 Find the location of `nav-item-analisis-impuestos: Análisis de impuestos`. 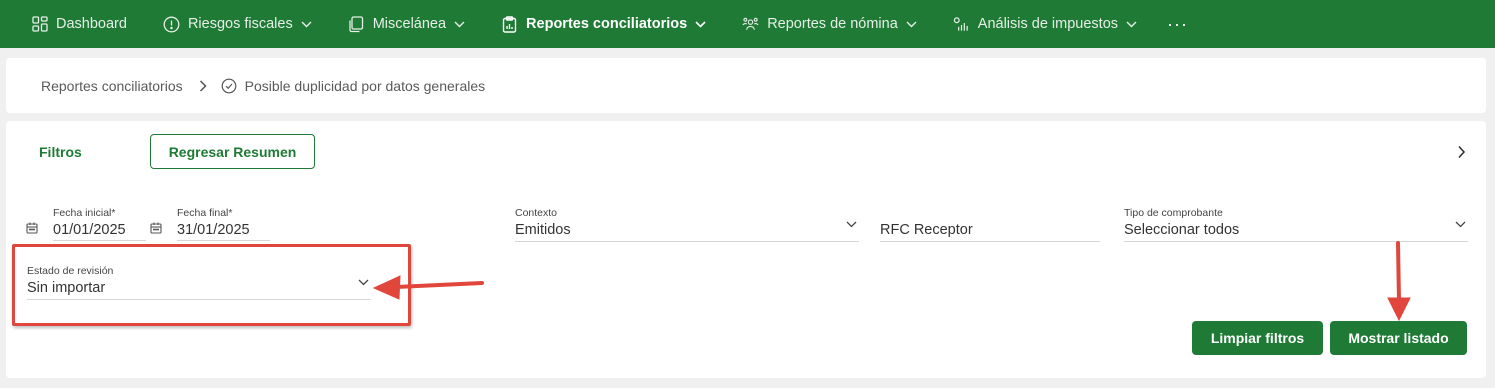

nav-item-analisis-impuestos: Análisis de impuestos is located at coordinates (1045, 24).